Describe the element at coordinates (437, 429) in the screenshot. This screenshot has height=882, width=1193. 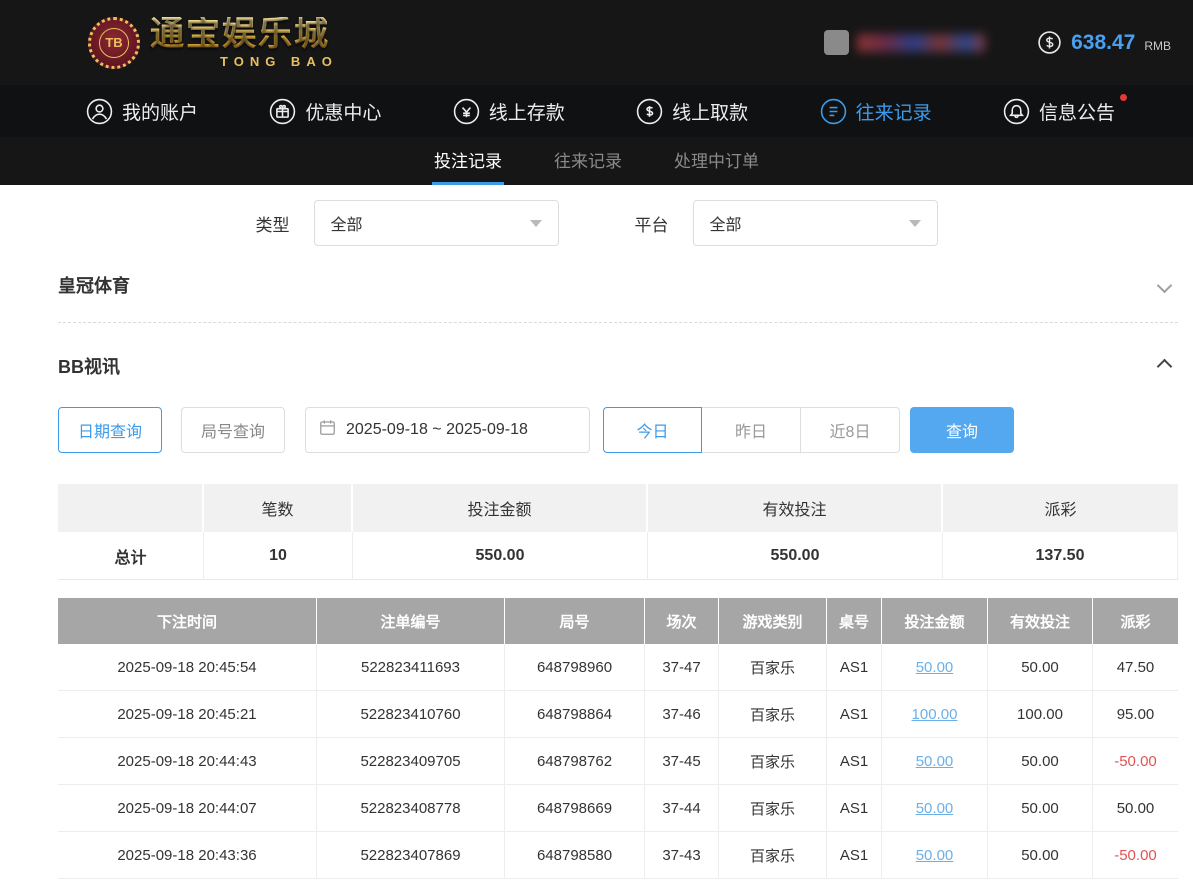
I see `date-range-value: 2025-09-18 ~ 2025-09-18` at that location.